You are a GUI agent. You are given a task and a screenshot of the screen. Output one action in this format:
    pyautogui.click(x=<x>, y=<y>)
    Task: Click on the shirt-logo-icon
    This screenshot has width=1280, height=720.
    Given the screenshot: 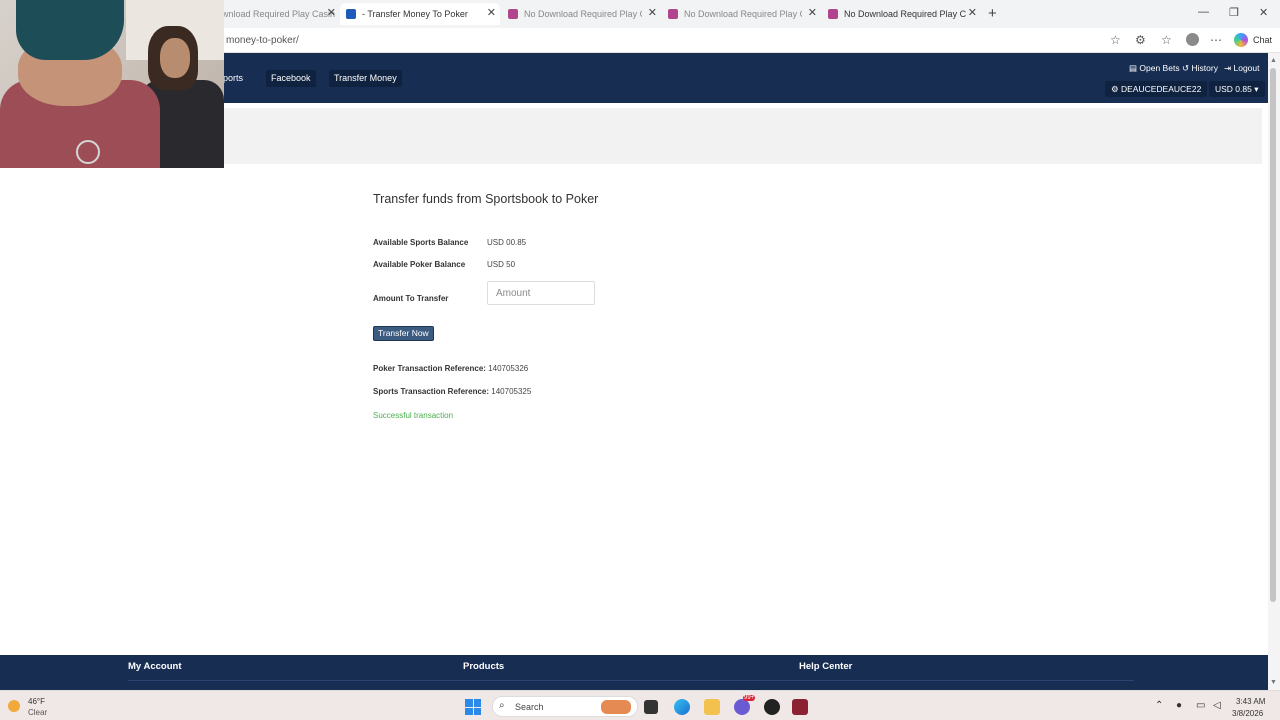 What is the action you would take?
    pyautogui.click(x=88, y=152)
    